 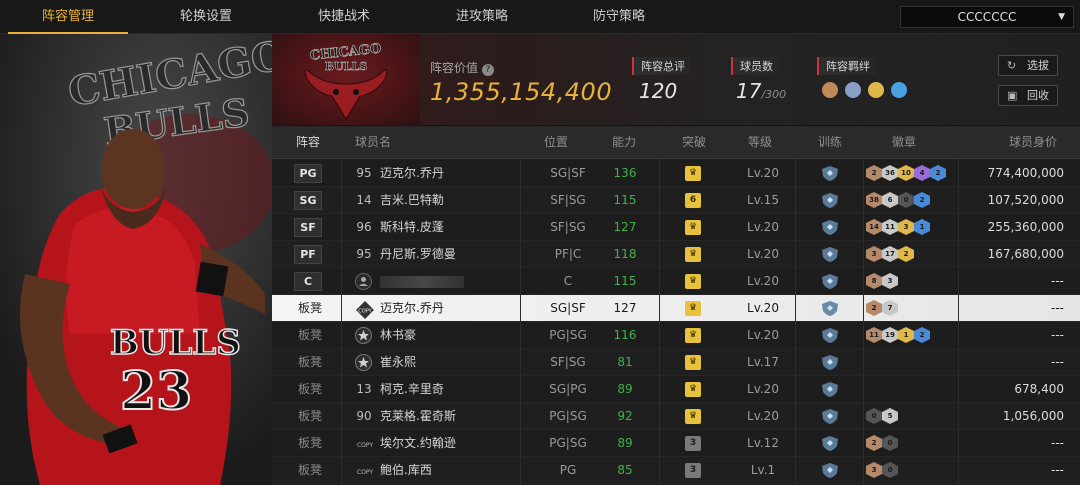 I want to click on player-ability: 89, so click(x=625, y=389).